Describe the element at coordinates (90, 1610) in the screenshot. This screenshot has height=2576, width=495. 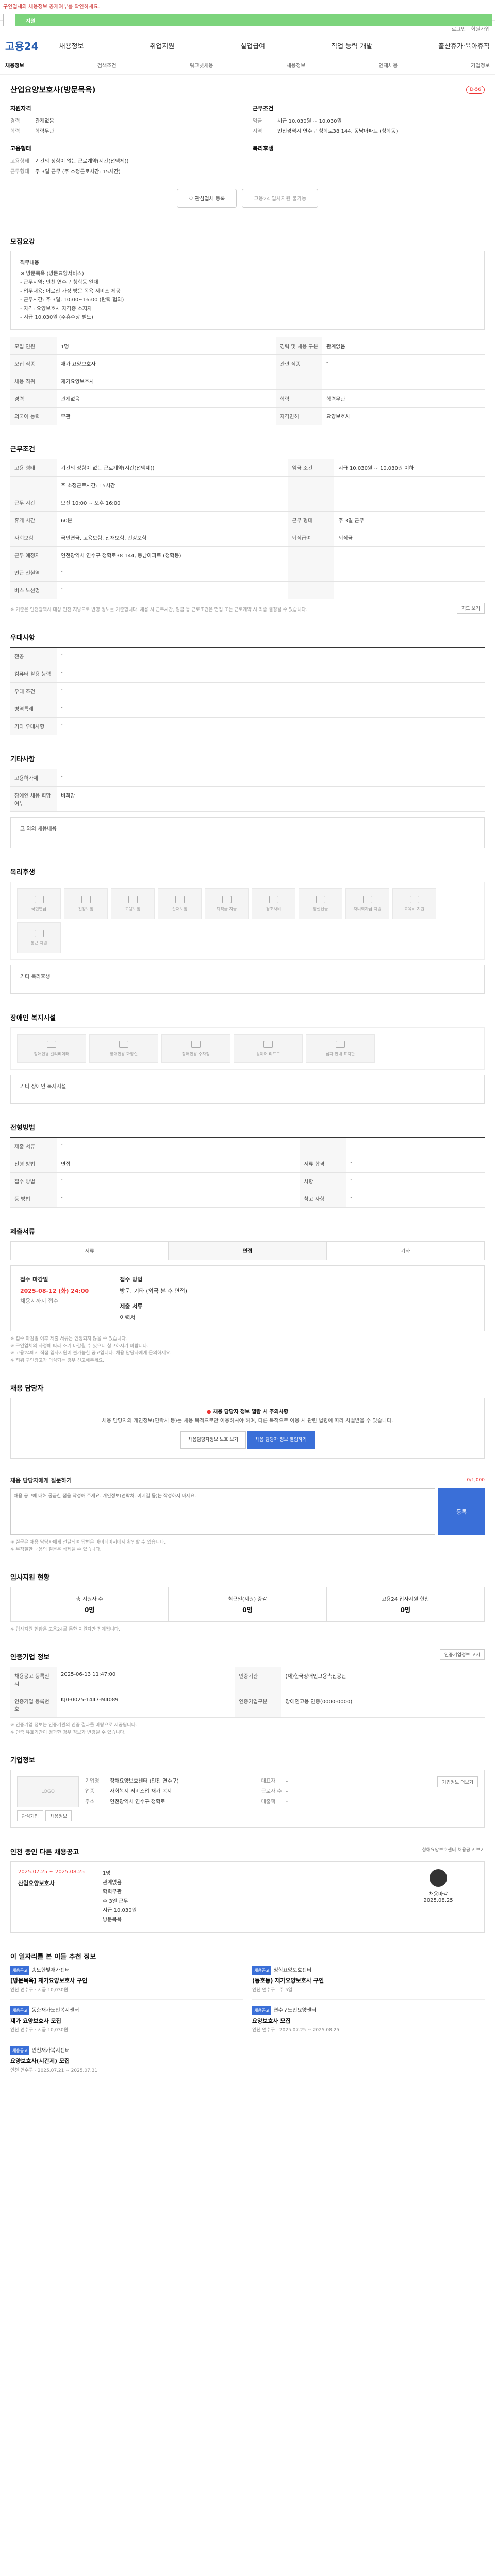
I see `stat-value: 0명` at that location.